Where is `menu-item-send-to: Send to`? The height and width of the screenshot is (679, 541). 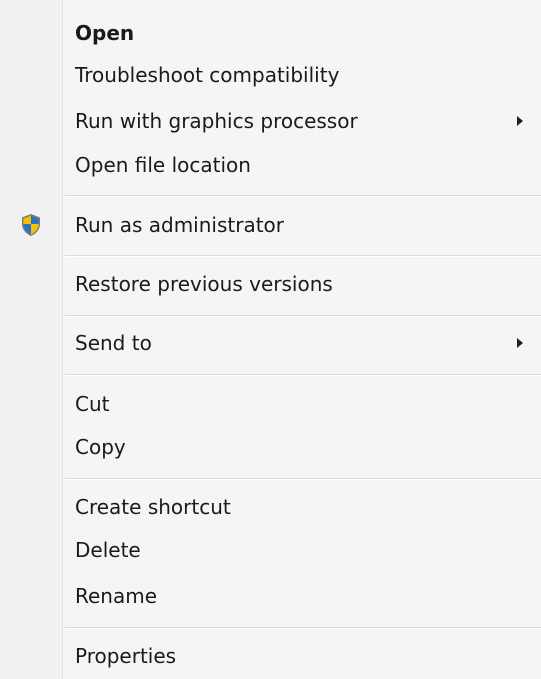
menu-item-send-to: Send to is located at coordinates (270, 343).